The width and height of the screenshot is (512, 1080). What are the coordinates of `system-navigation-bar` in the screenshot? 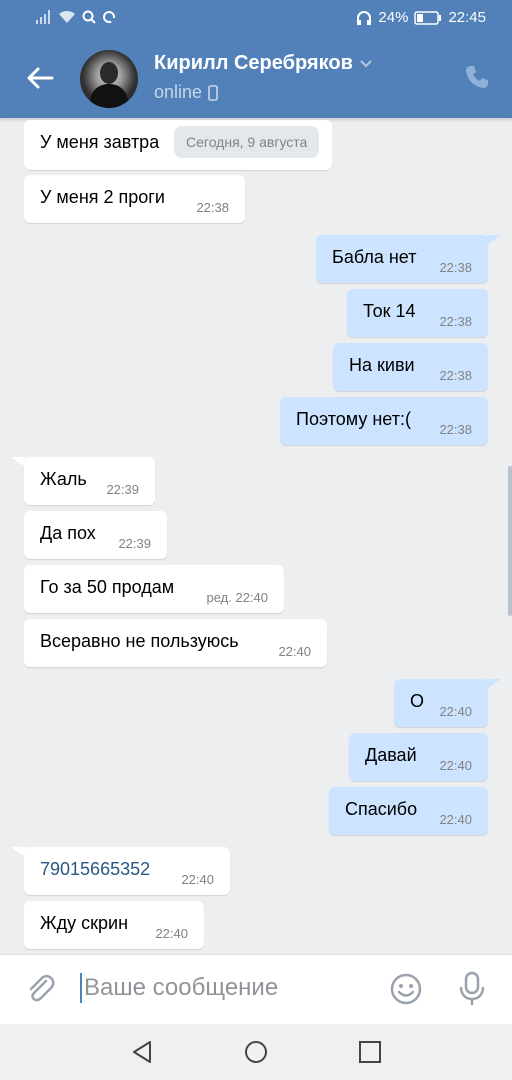 It's located at (256, 1052).